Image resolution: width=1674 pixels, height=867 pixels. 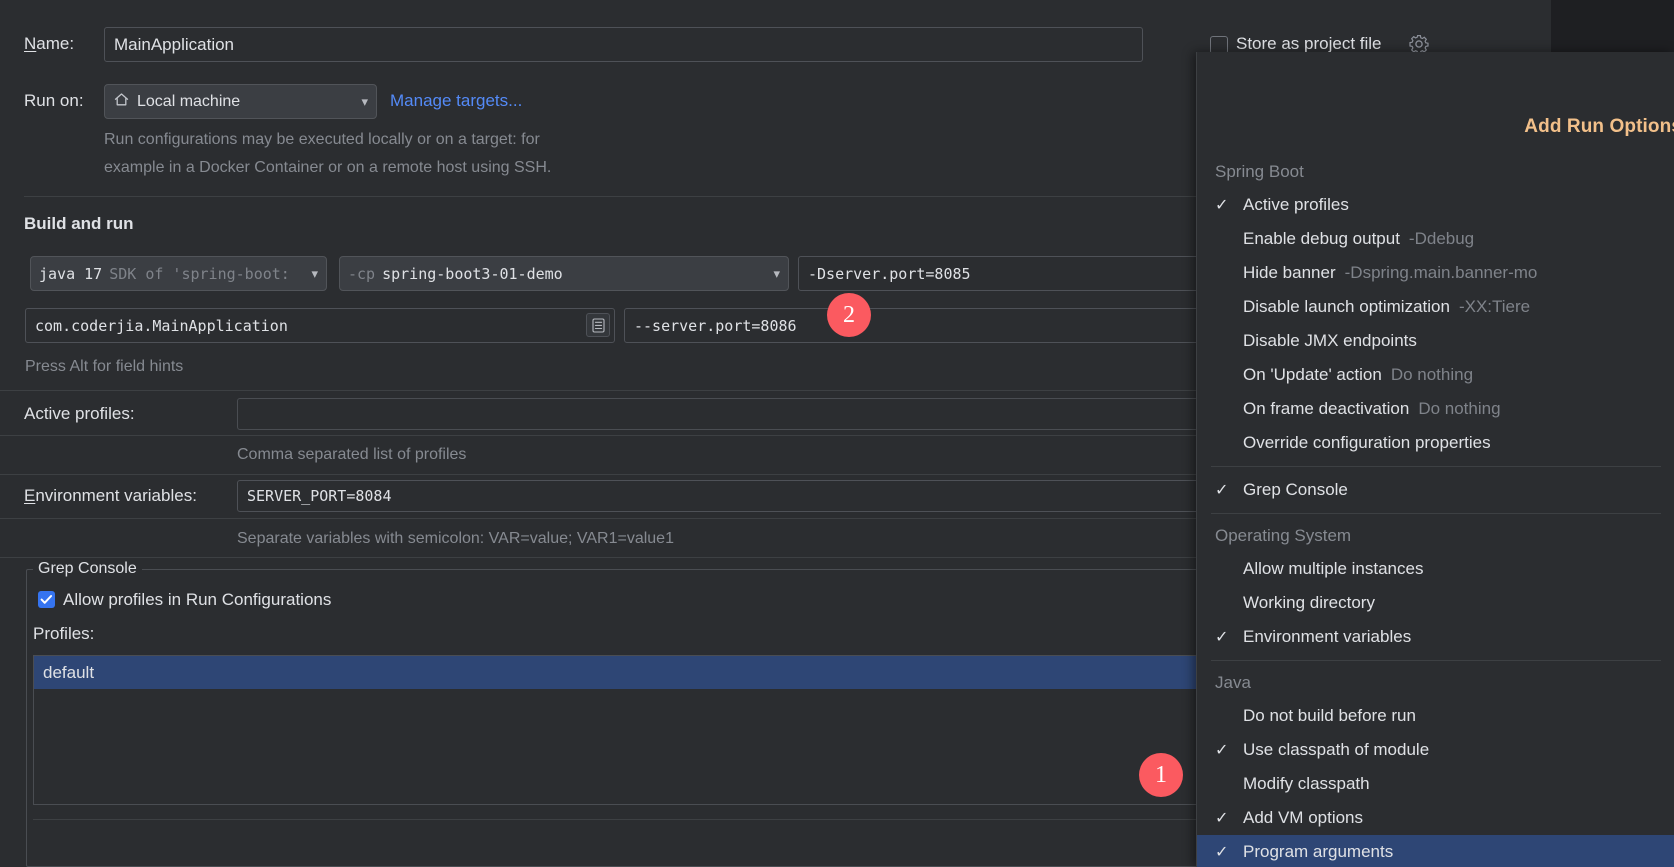 What do you see at coordinates (1309, 43) in the screenshot?
I see `store-as-project-file-label: Store as project file` at bounding box center [1309, 43].